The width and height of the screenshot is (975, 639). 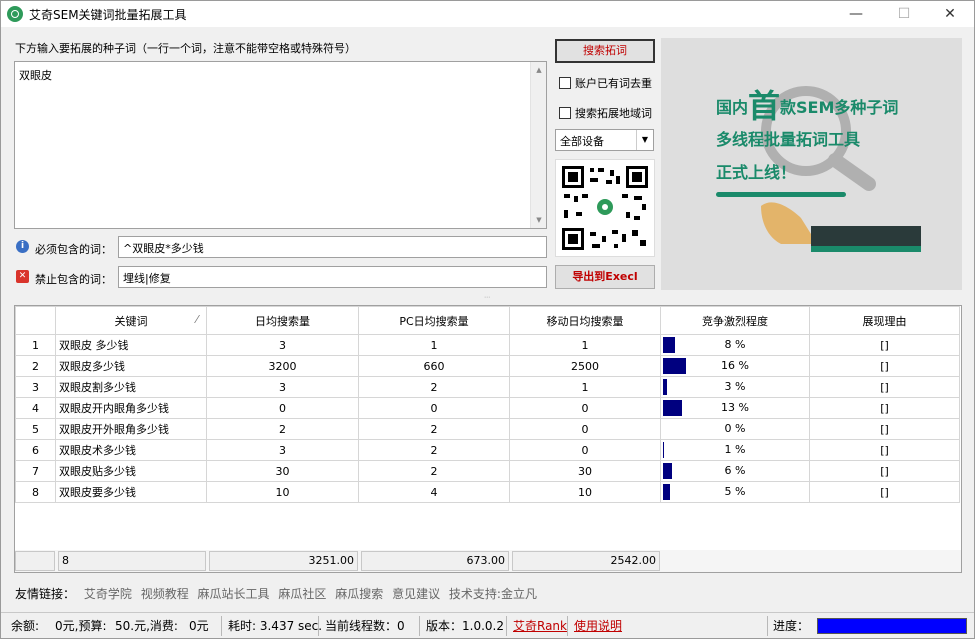 What do you see at coordinates (735, 387) in the screenshot?
I see `cell-competition: 3 %` at bounding box center [735, 387].